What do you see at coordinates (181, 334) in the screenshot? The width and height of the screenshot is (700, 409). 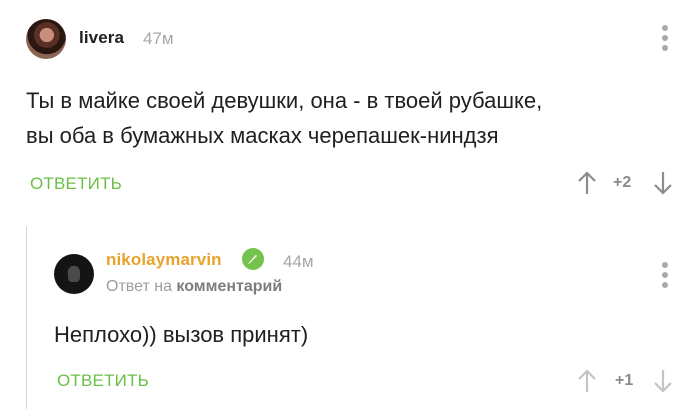 I see `comment-text-line: Неплохо)) вызов принят)` at bounding box center [181, 334].